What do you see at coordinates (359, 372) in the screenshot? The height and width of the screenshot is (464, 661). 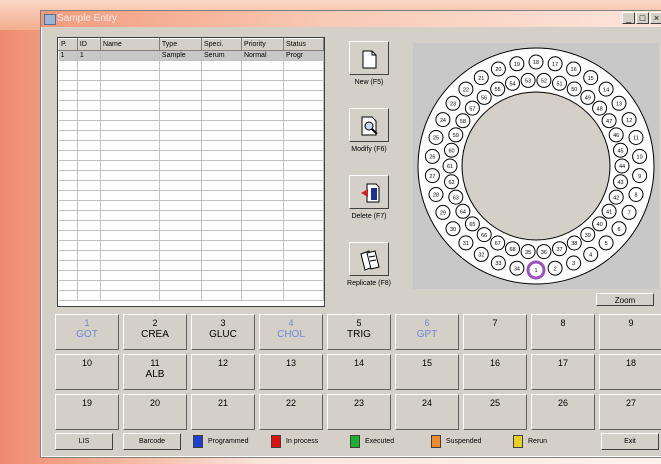 I see `test-button: 14` at bounding box center [359, 372].